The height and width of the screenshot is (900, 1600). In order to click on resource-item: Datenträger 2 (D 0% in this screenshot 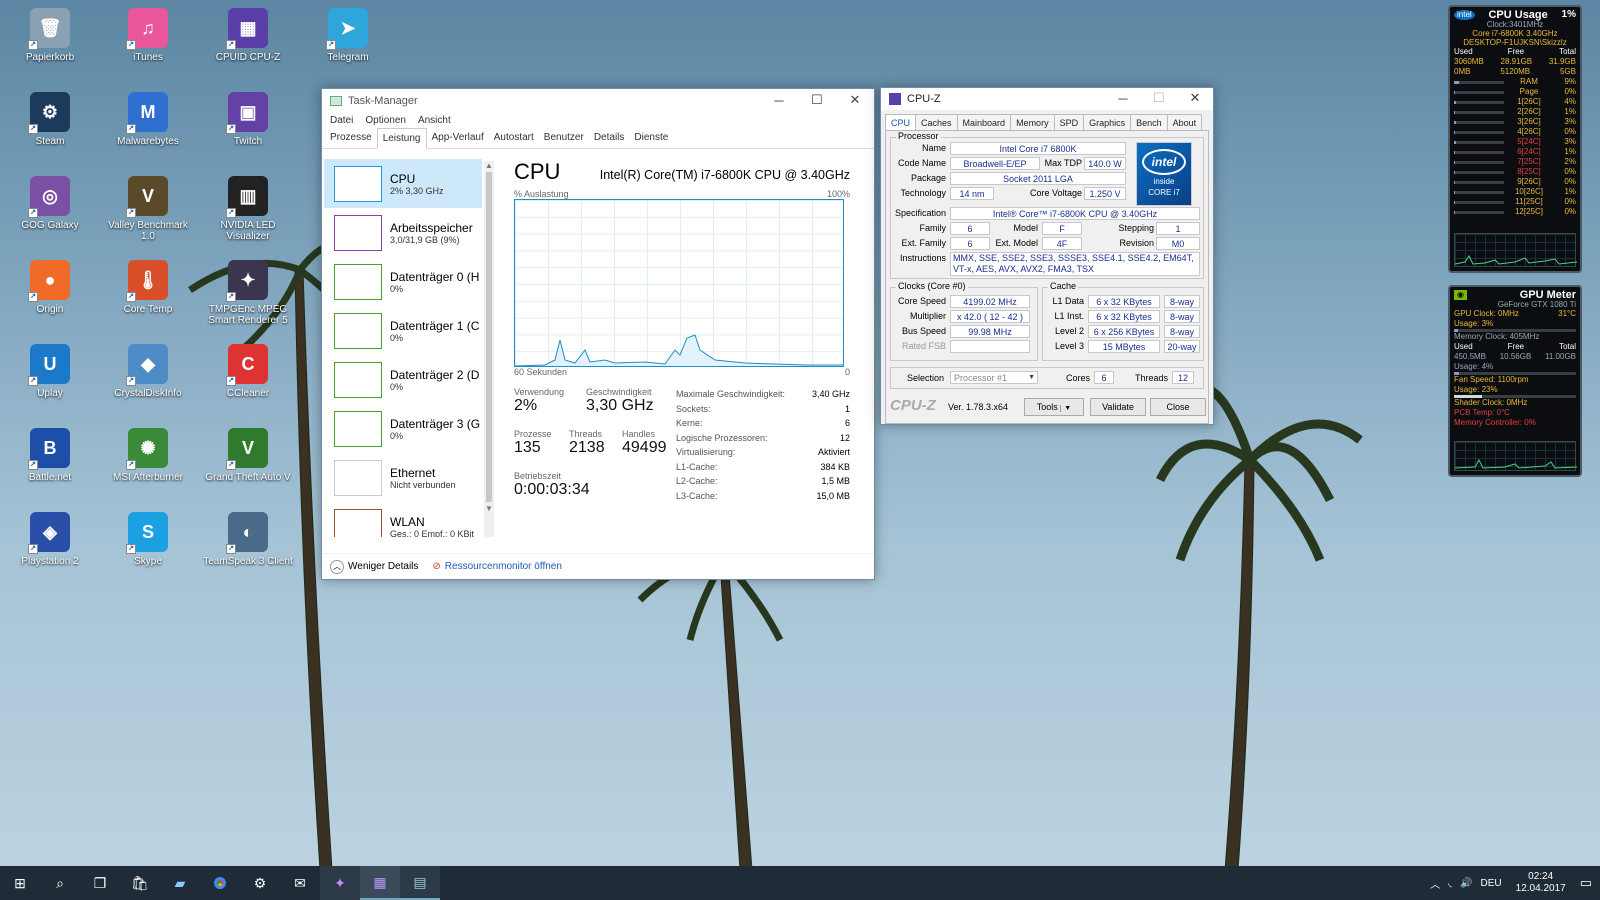, I will do `click(403, 379)`.